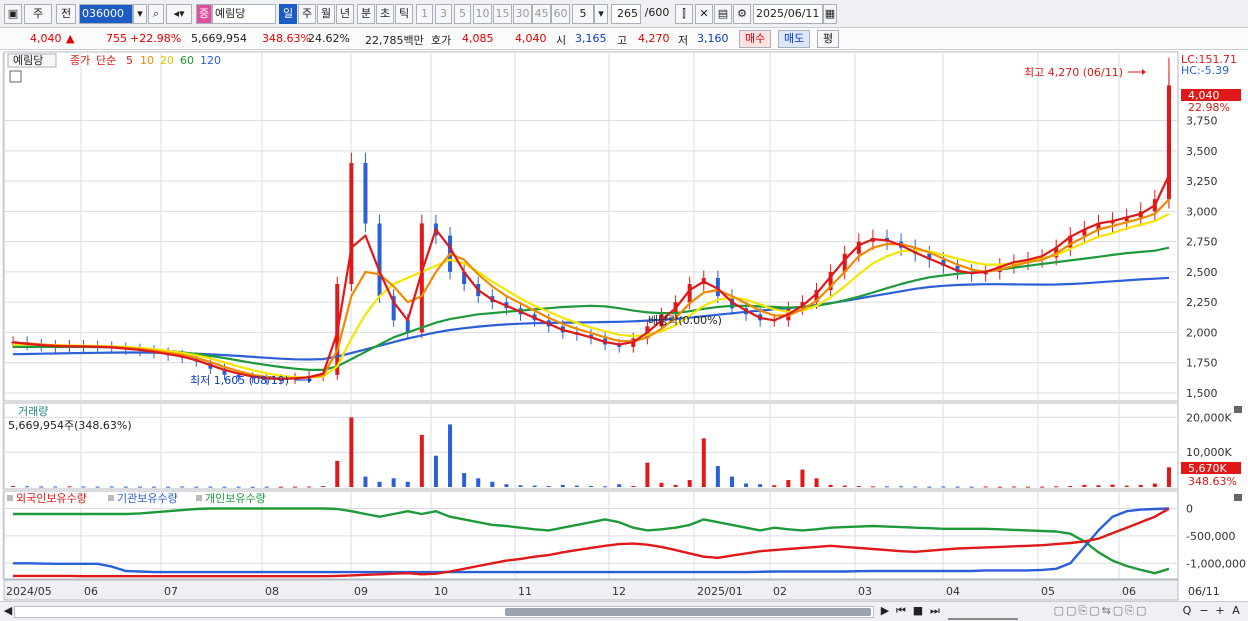  Describe the element at coordinates (38, 14) in the screenshot. I see `market-select: 주` at that location.